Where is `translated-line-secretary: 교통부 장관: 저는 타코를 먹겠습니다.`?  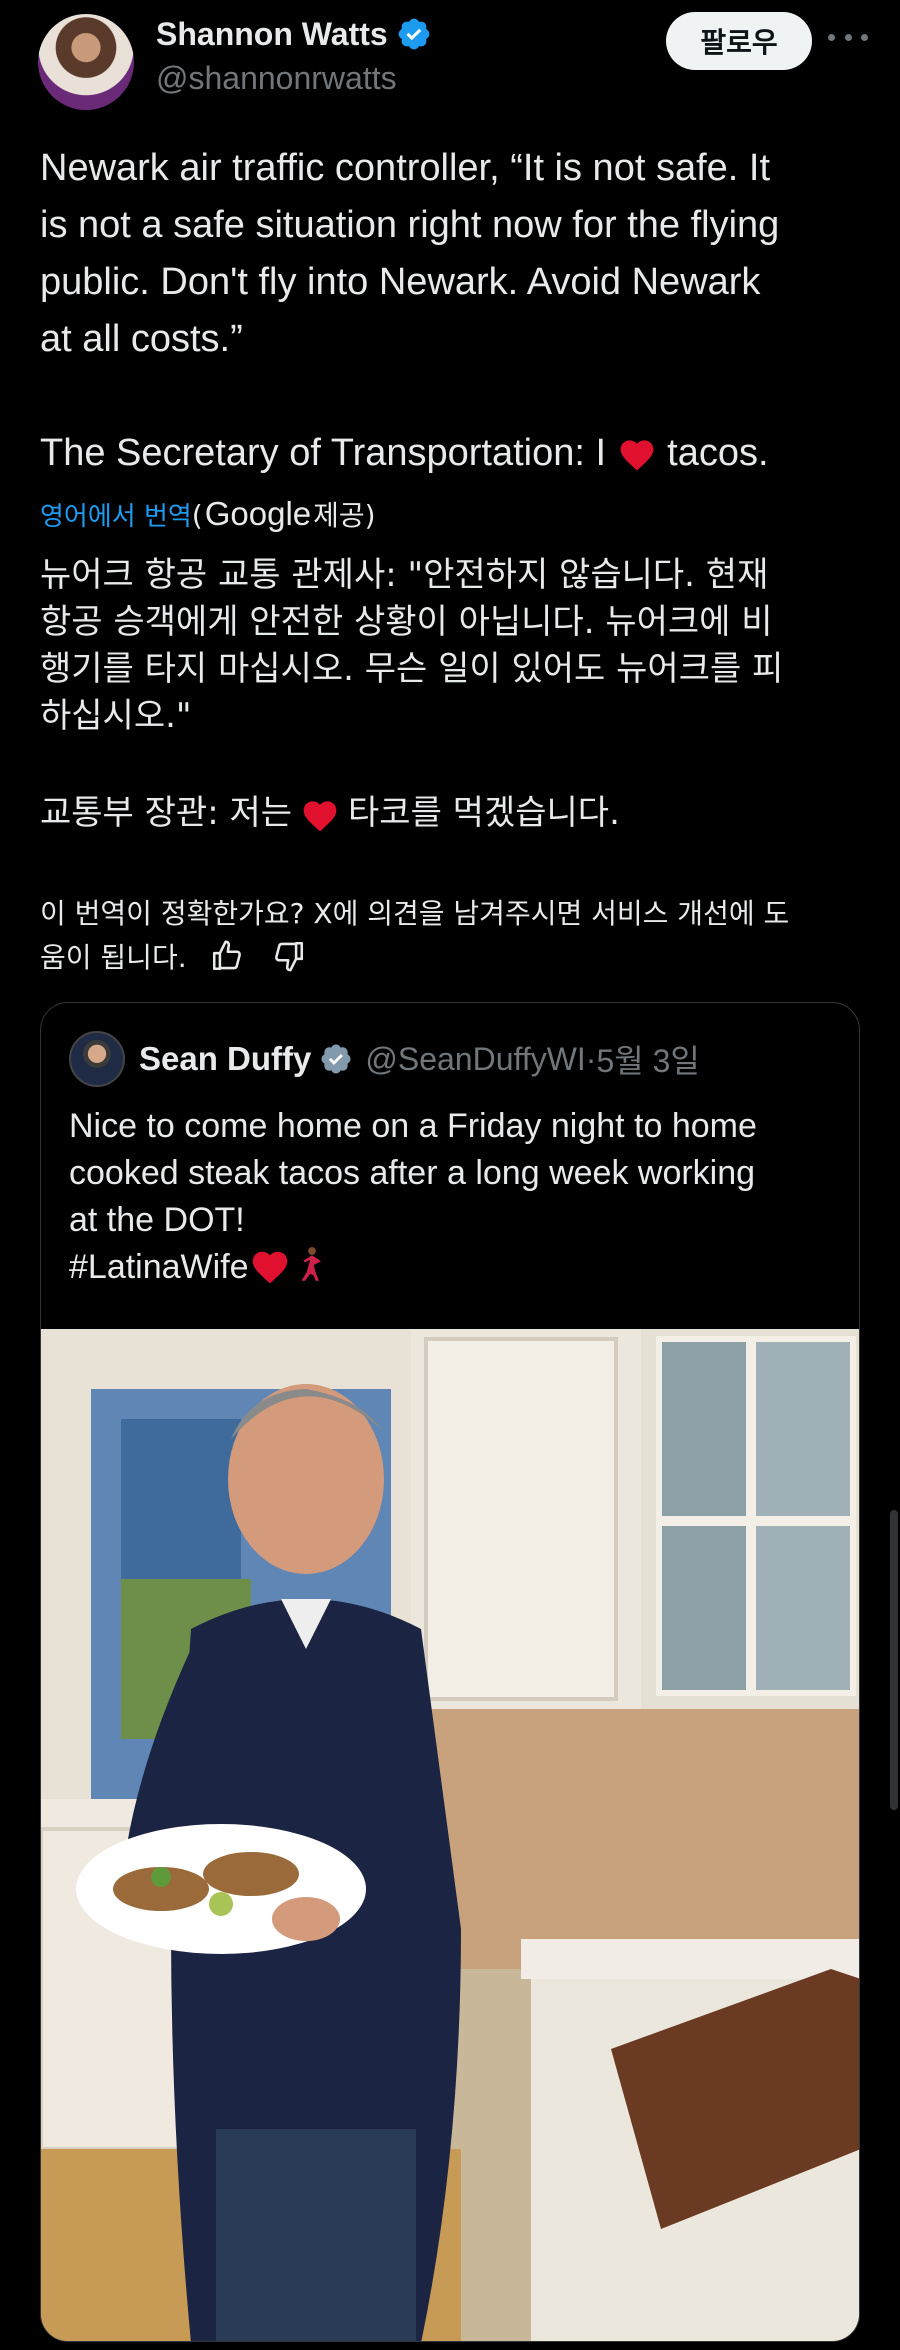
translated-line-secretary: 교통부 장관: 저는 타코를 먹겠습니다. is located at coordinates (330, 813).